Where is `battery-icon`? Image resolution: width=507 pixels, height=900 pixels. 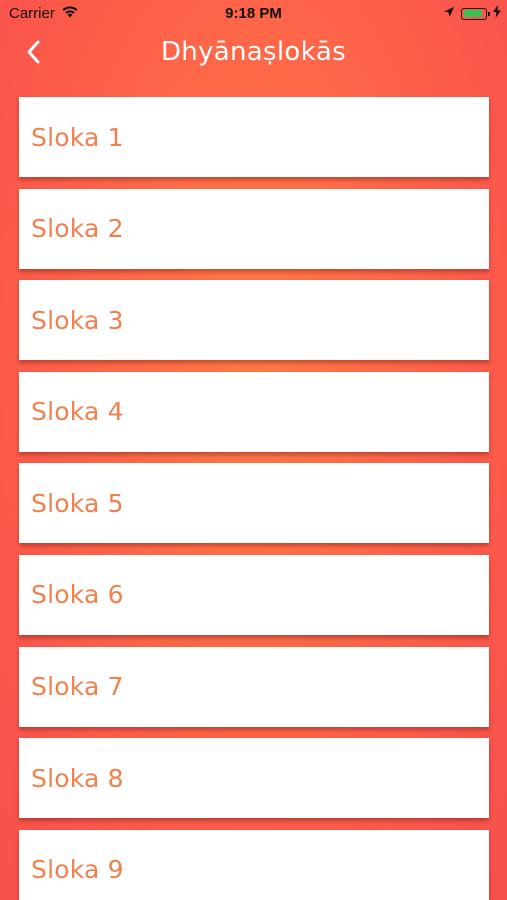 battery-icon is located at coordinates (475, 13).